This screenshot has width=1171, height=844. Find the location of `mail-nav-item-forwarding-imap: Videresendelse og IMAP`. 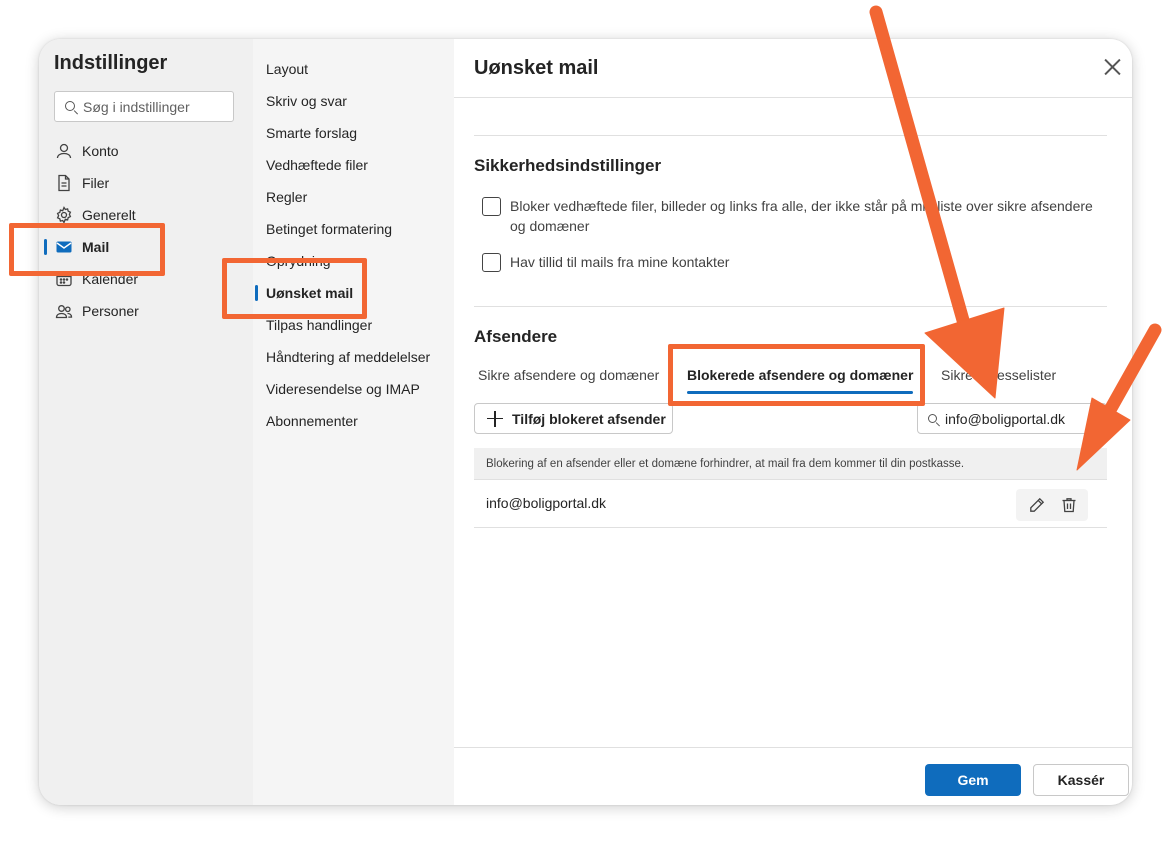

mail-nav-item-forwarding-imap: Videresendelse og IMAP is located at coordinates (353, 389).